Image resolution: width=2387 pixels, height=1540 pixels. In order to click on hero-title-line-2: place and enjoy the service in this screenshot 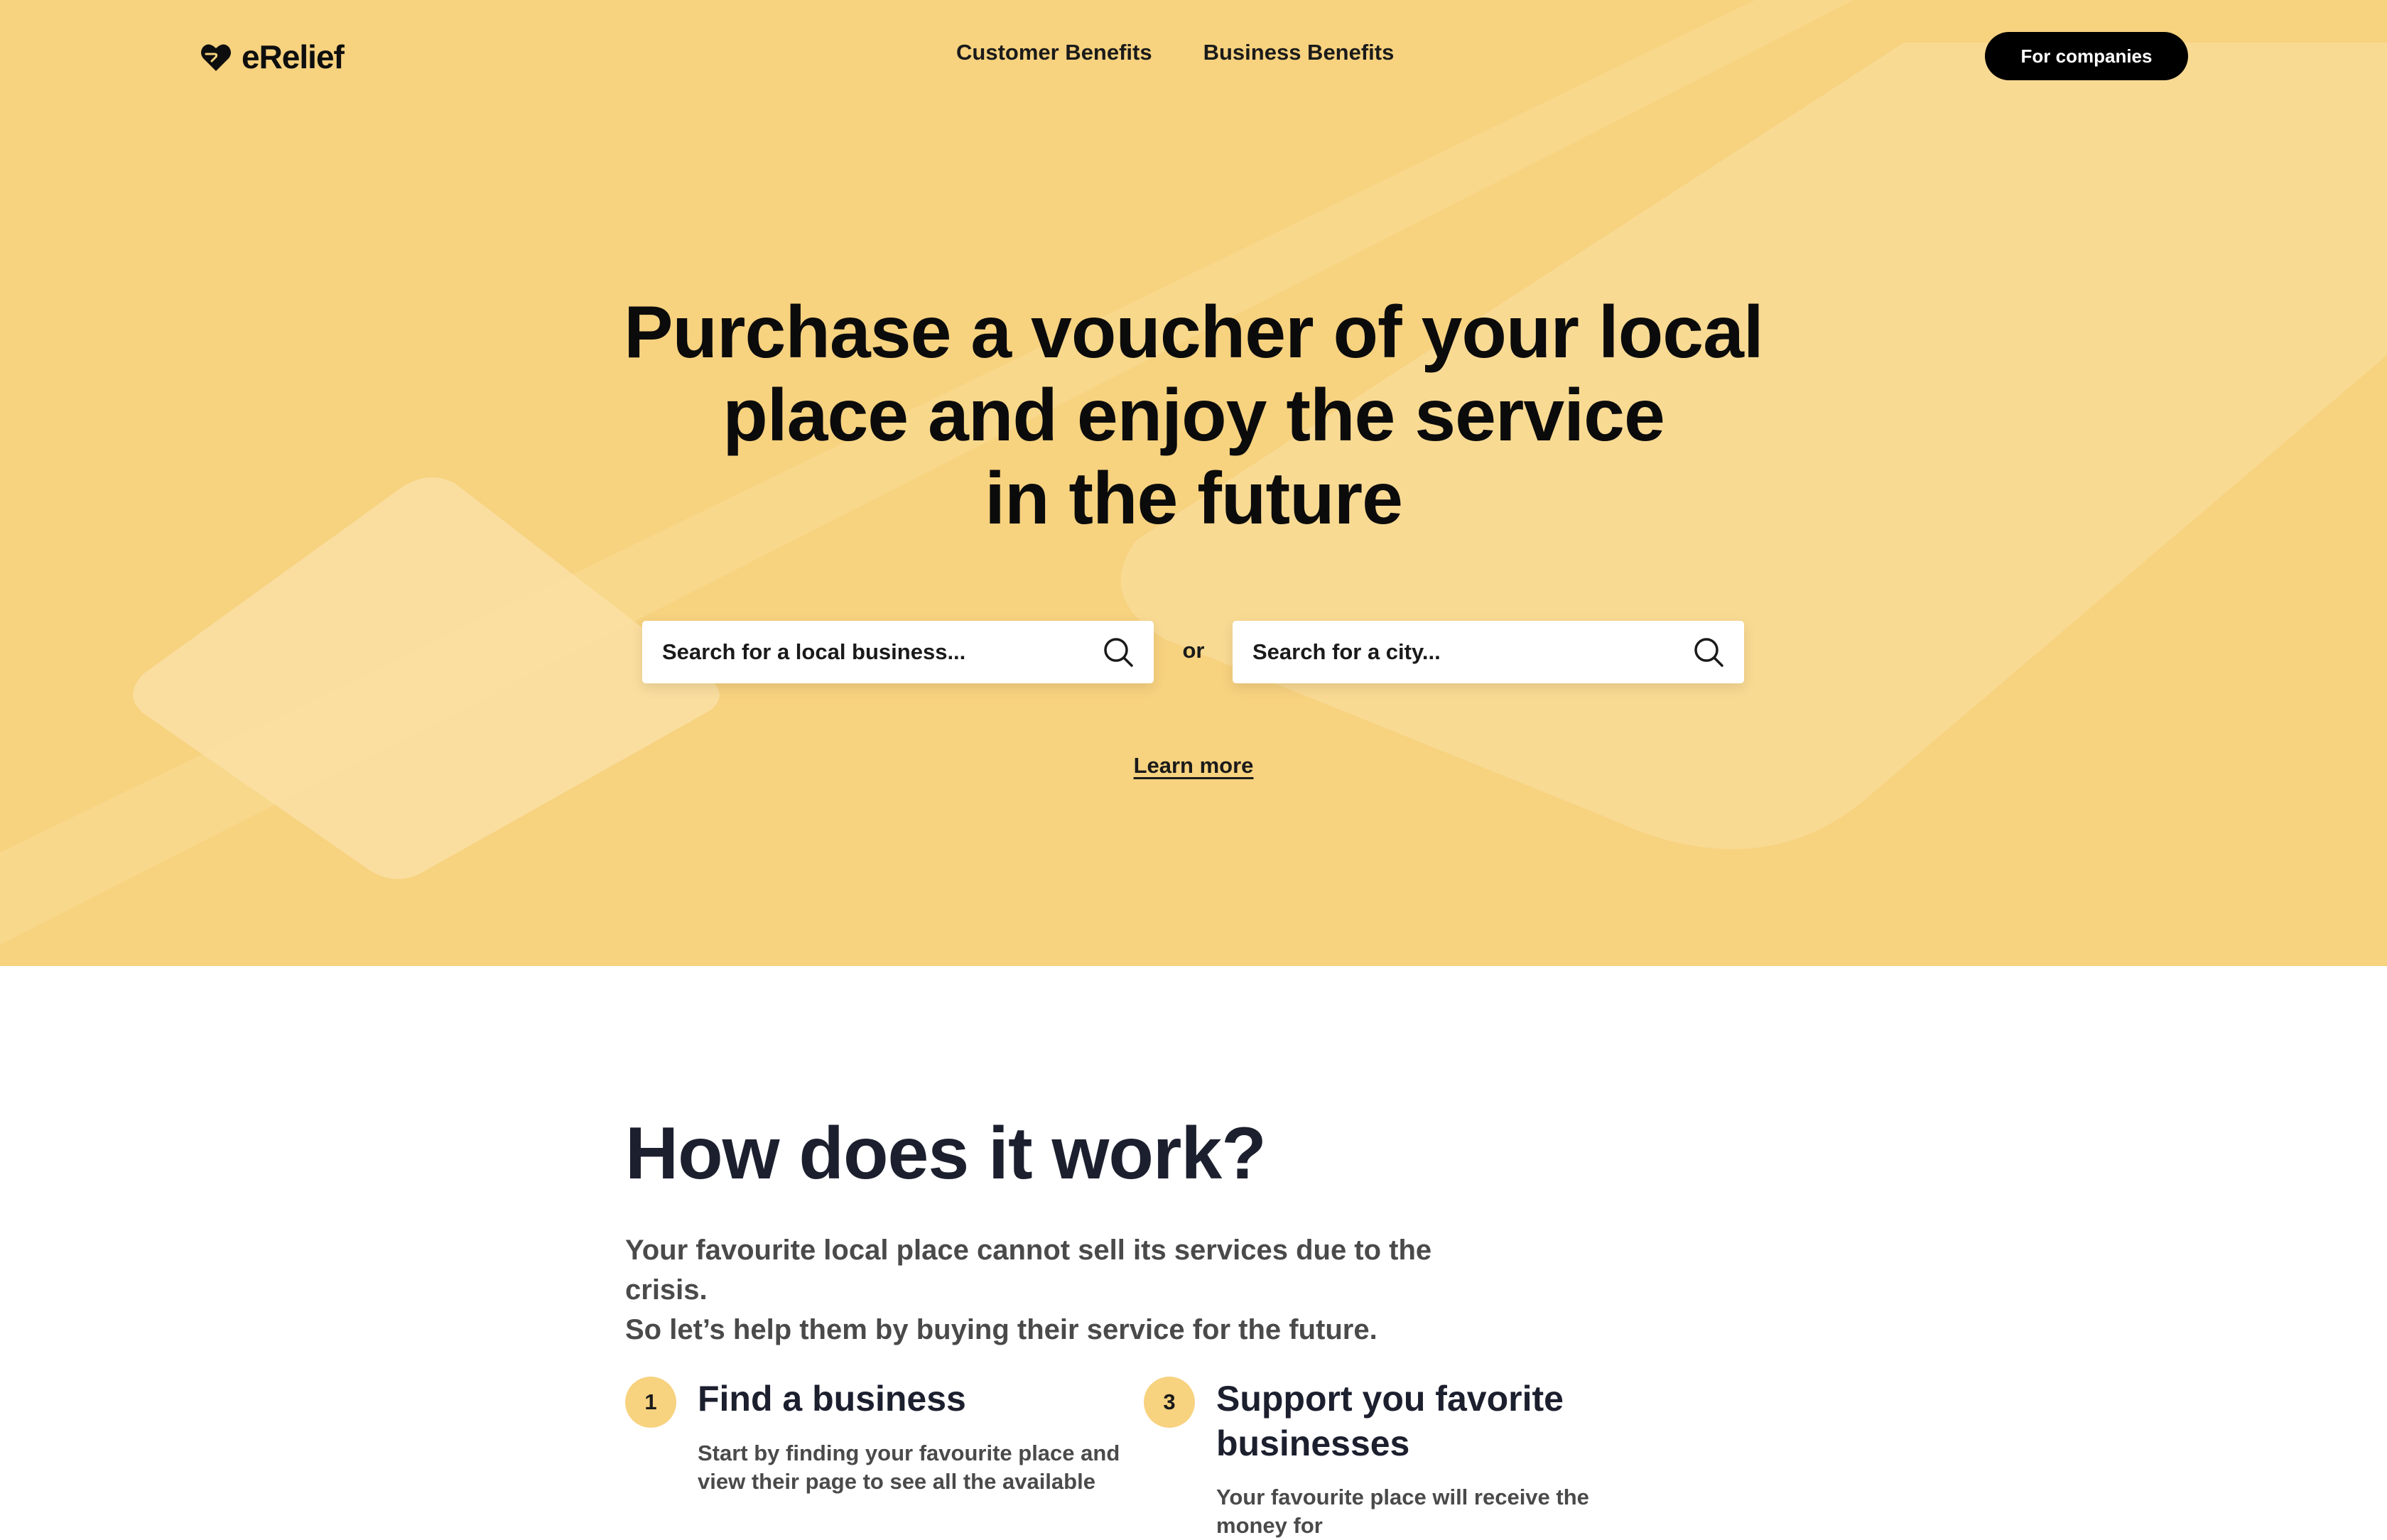, I will do `click(1193, 415)`.